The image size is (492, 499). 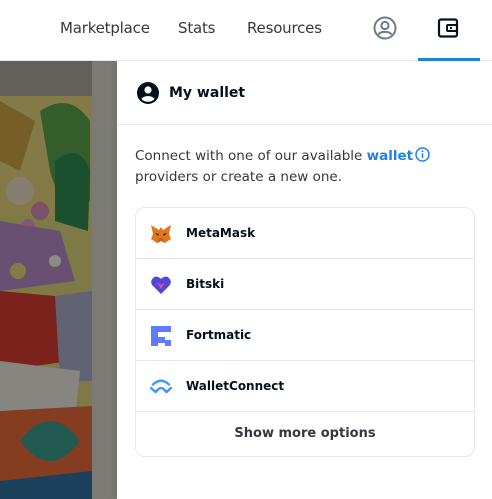 What do you see at coordinates (305, 434) in the screenshot?
I see `show-more-options-button: Show more options` at bounding box center [305, 434].